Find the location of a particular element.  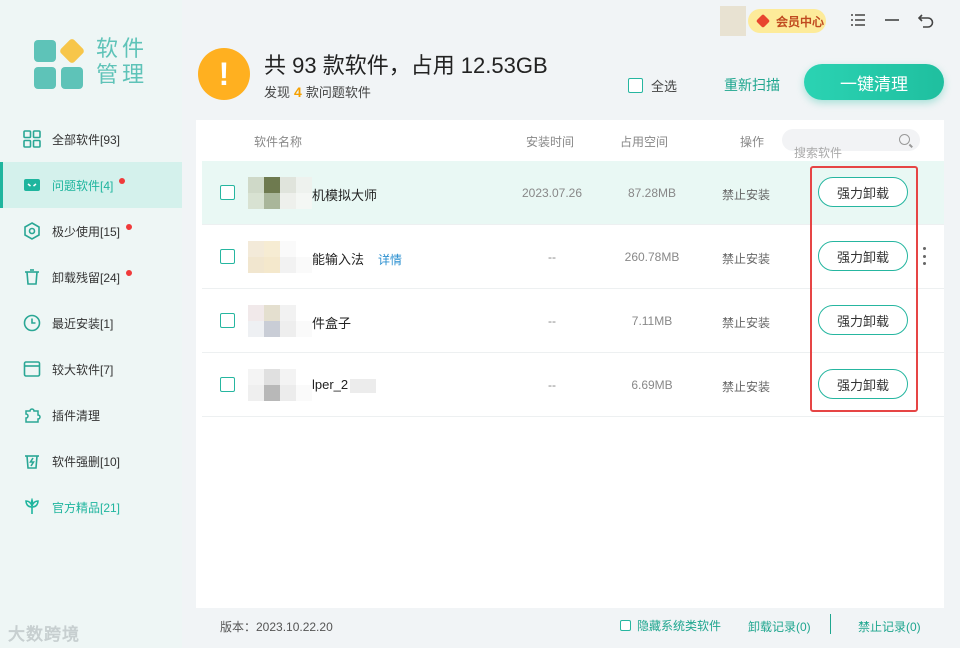

select-all-checkbox: 全选 is located at coordinates (652, 85).